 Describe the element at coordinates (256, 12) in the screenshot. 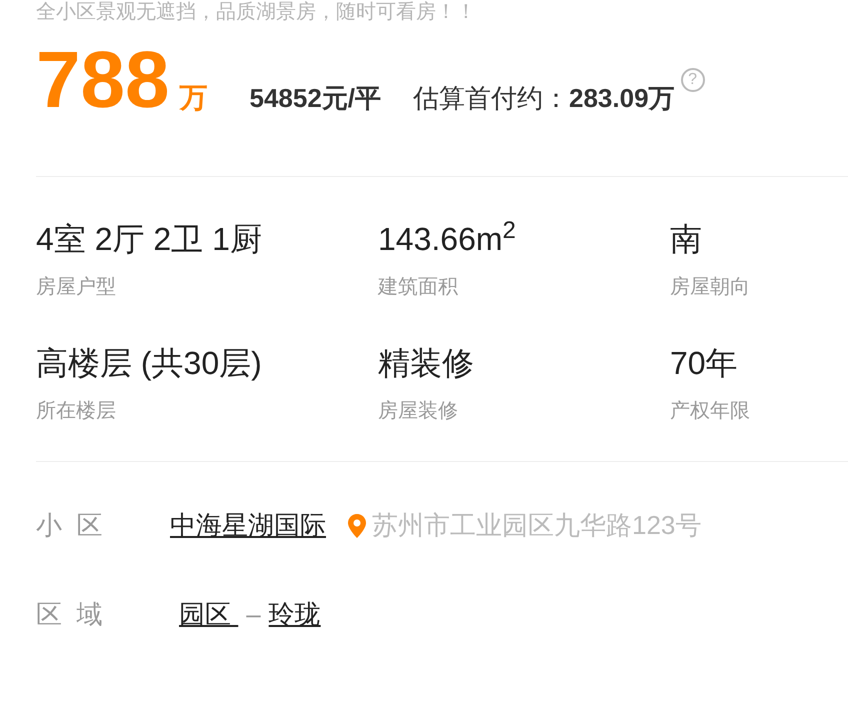

I see `subtitle: 全小区景观无遮挡，品质湖景房，随时可看房！！` at that location.